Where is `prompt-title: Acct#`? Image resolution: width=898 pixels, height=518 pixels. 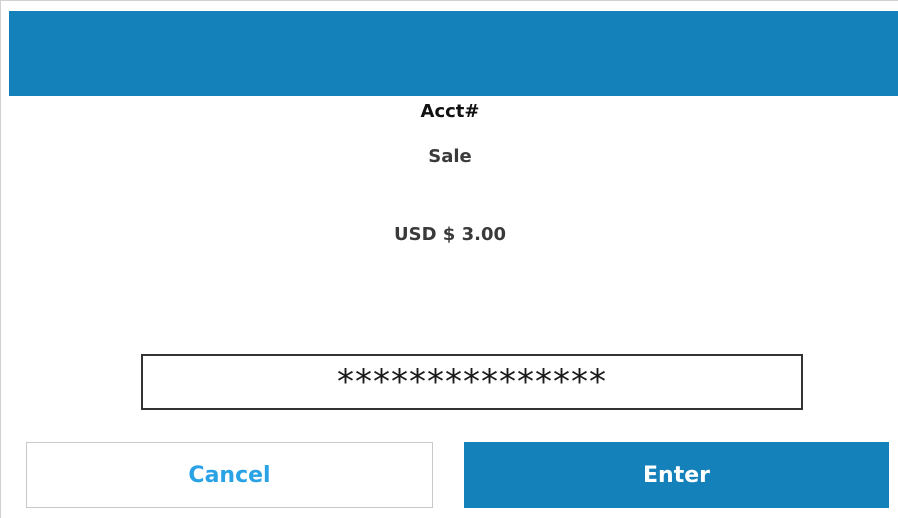
prompt-title: Acct# is located at coordinates (450, 111).